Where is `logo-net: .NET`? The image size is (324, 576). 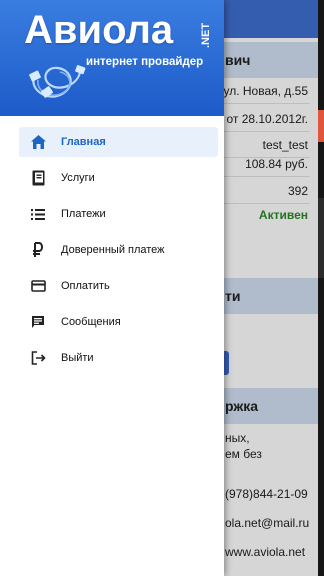 logo-net: .NET is located at coordinates (206, 35).